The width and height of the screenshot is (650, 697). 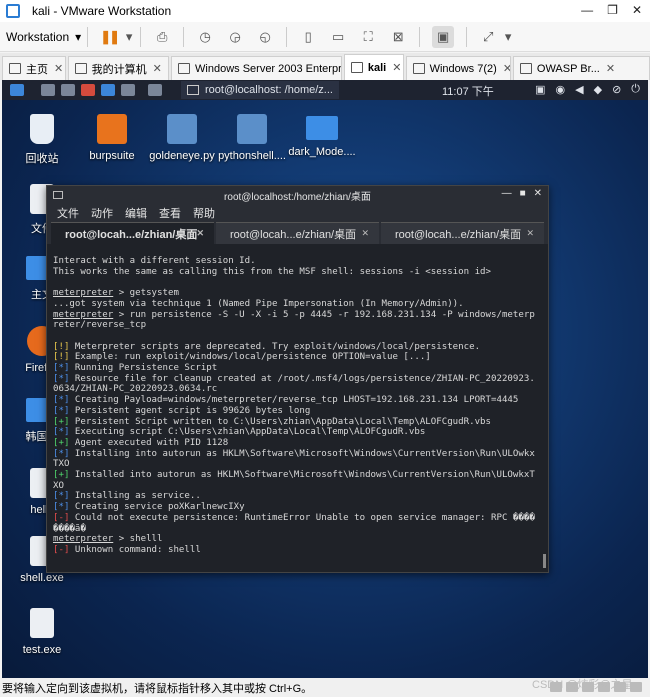 What do you see at coordinates (149, 442) in the screenshot?
I see `line-text: Agent executed with PID 1128` at bounding box center [149, 442].